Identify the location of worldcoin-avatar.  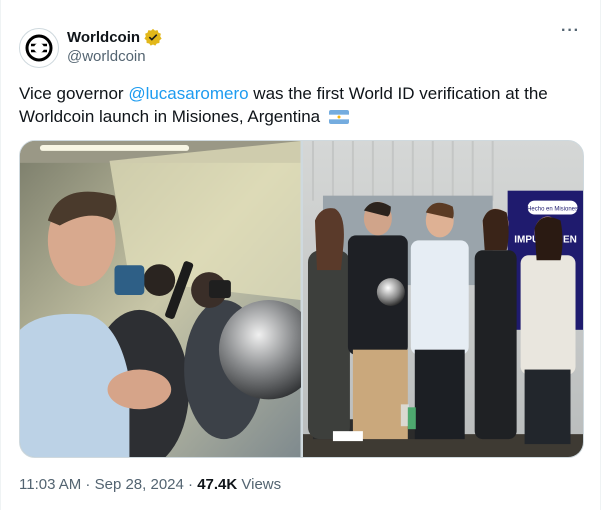
(39, 48).